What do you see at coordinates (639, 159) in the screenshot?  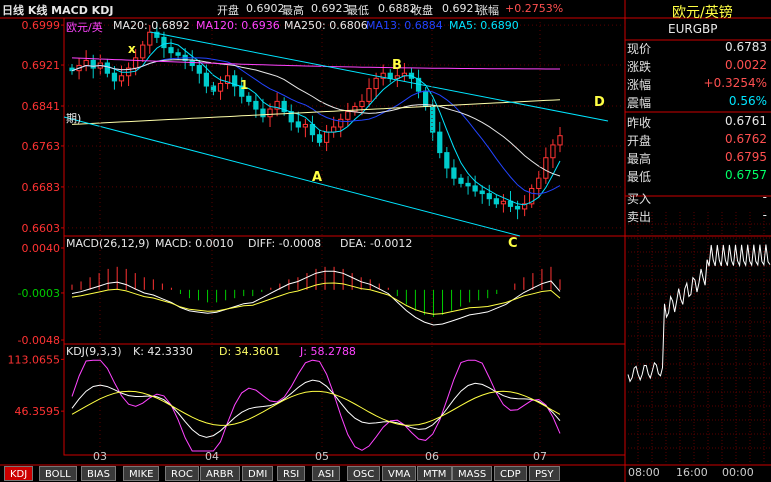 I see `quote-row-label: 最高` at bounding box center [639, 159].